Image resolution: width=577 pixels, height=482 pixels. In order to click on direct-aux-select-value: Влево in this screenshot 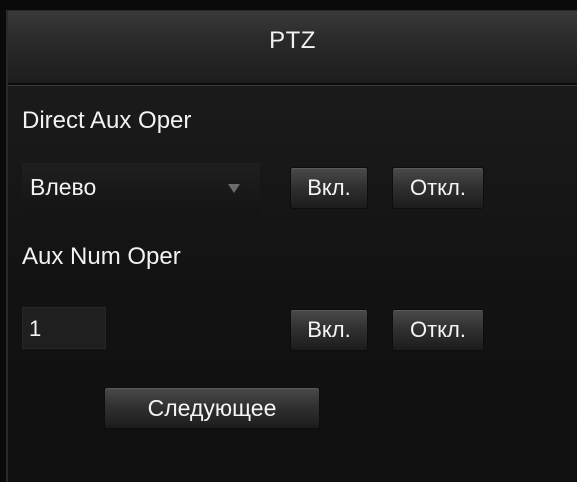, I will do `click(63, 187)`.